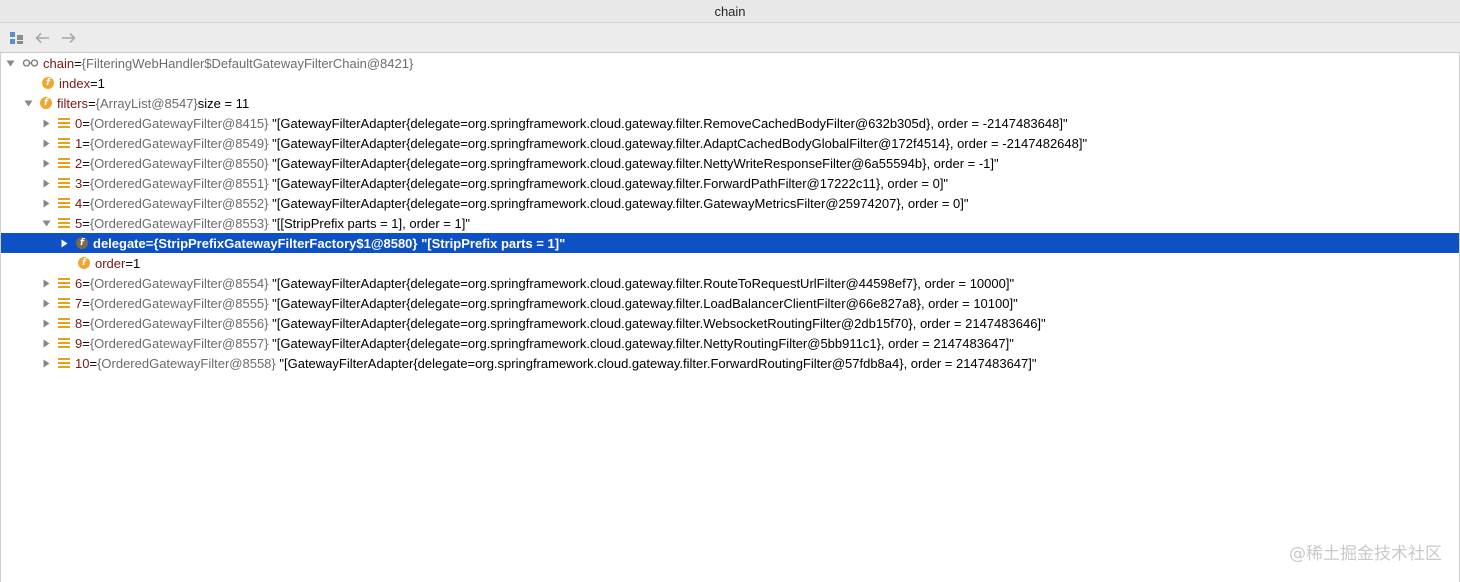 The width and height of the screenshot is (1460, 582). I want to click on tree-row-order: f order = 1, so click(730, 263).